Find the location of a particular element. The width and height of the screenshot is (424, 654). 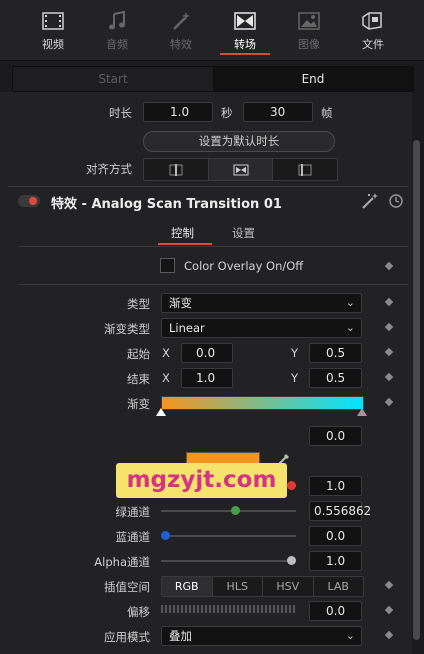

end-x-input: 1.0 is located at coordinates (207, 378).